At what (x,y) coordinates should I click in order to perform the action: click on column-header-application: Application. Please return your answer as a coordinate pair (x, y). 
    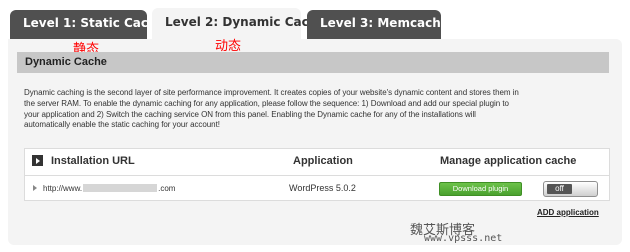
    Looking at the image, I should click on (323, 161).